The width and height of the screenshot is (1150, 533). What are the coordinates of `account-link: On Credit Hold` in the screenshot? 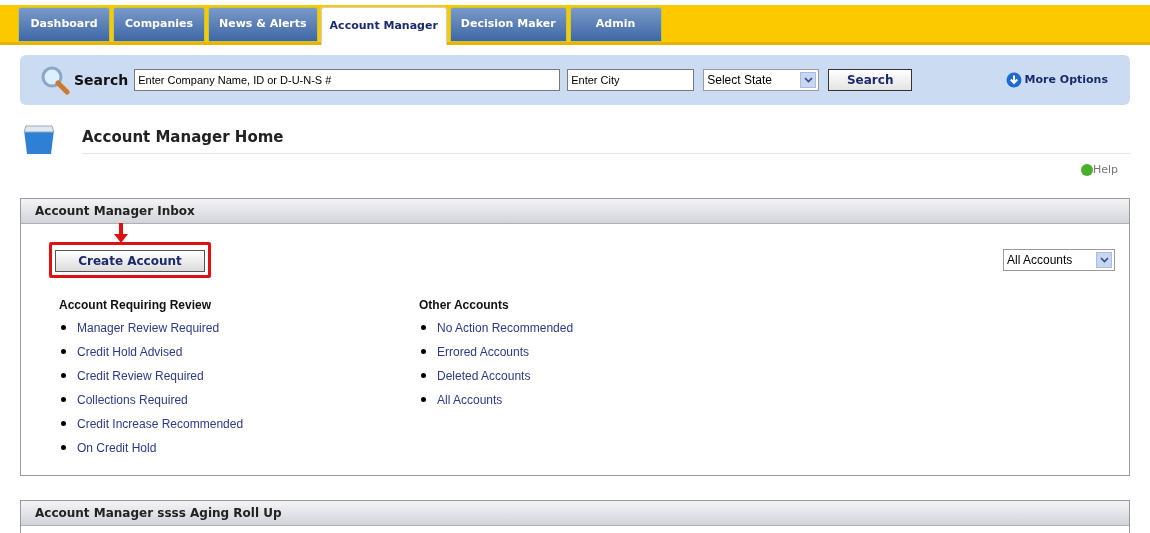 It's located at (117, 447).